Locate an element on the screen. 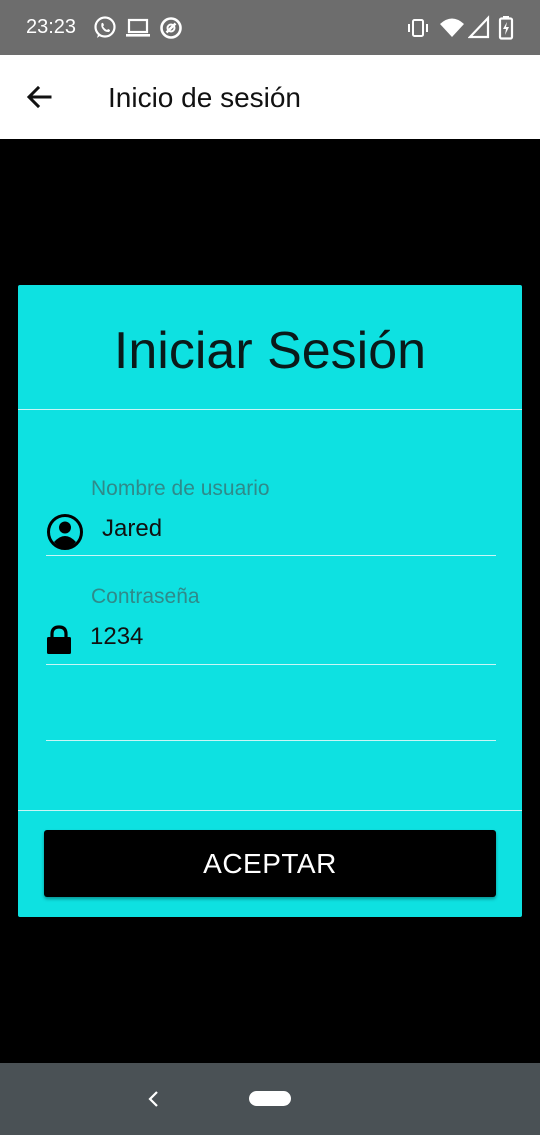 This screenshot has width=540, height=1135. battery-charging-icon is located at coordinates (506, 28).